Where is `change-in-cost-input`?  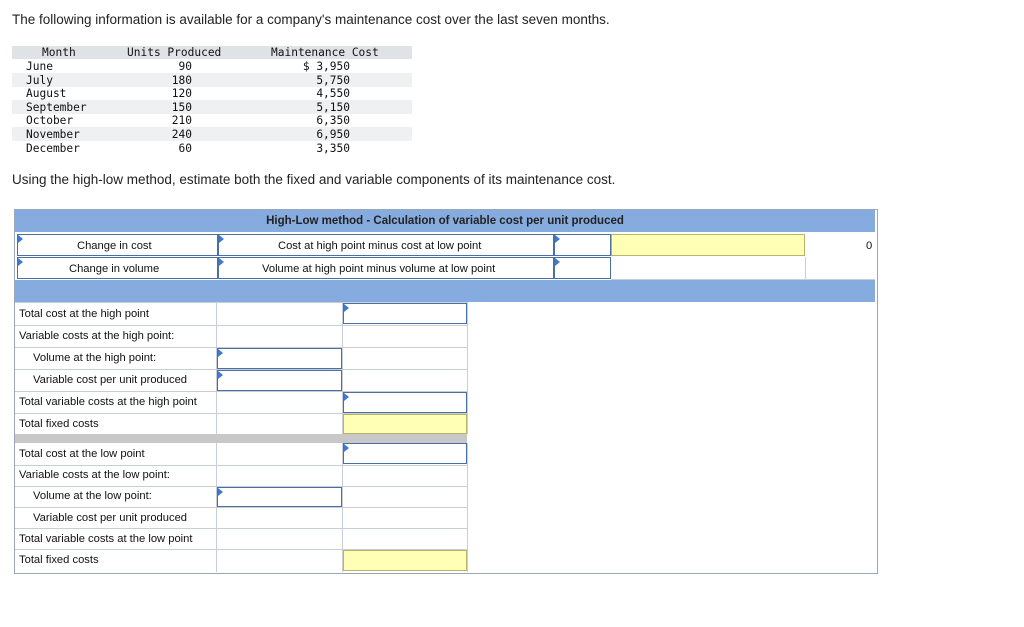 change-in-cost-input is located at coordinates (582, 245).